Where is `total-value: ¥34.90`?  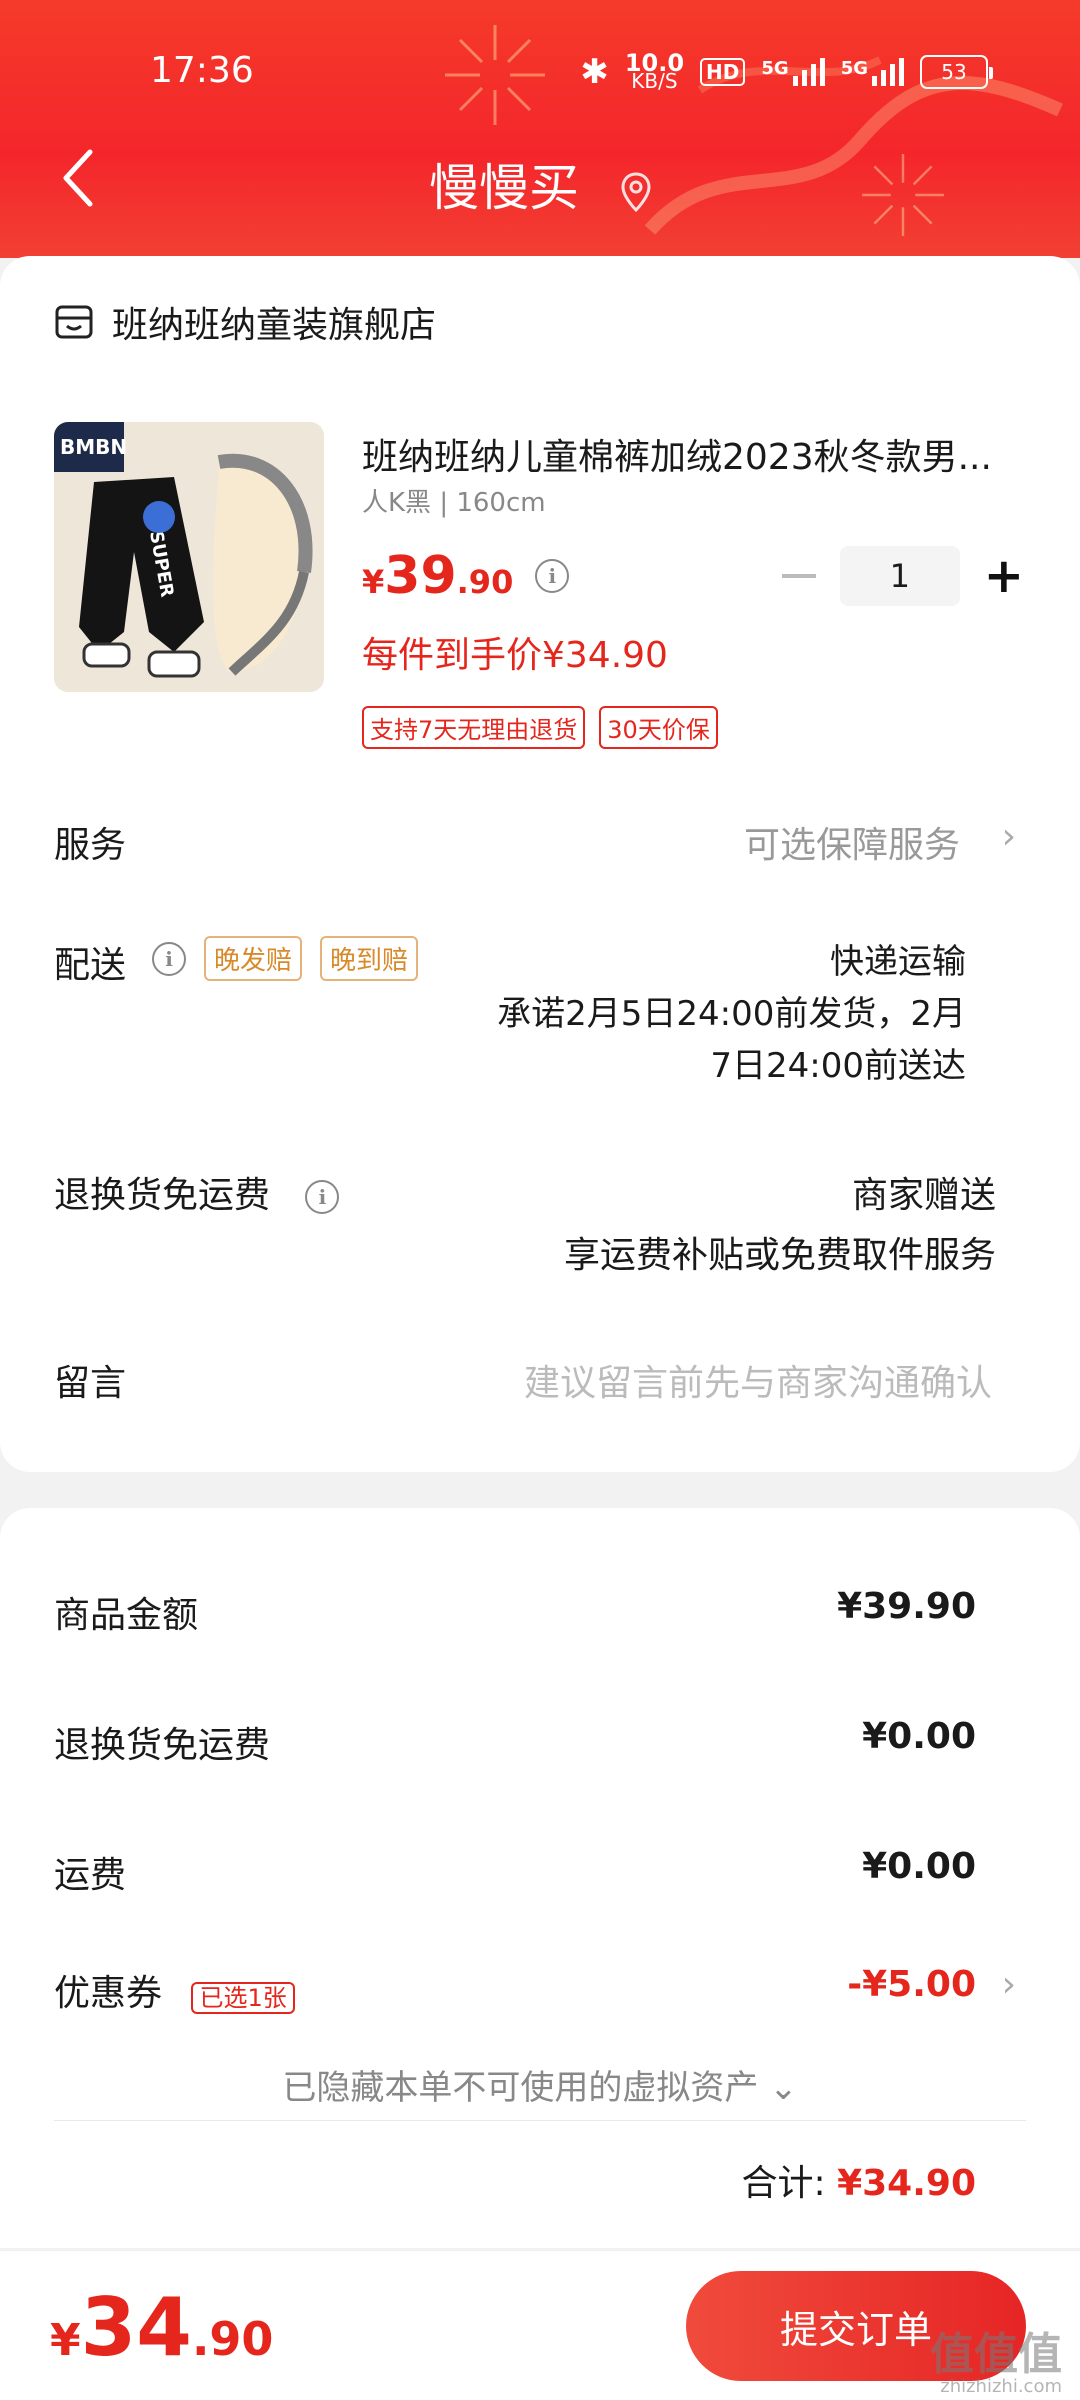 total-value: ¥34.90 is located at coordinates (906, 2183).